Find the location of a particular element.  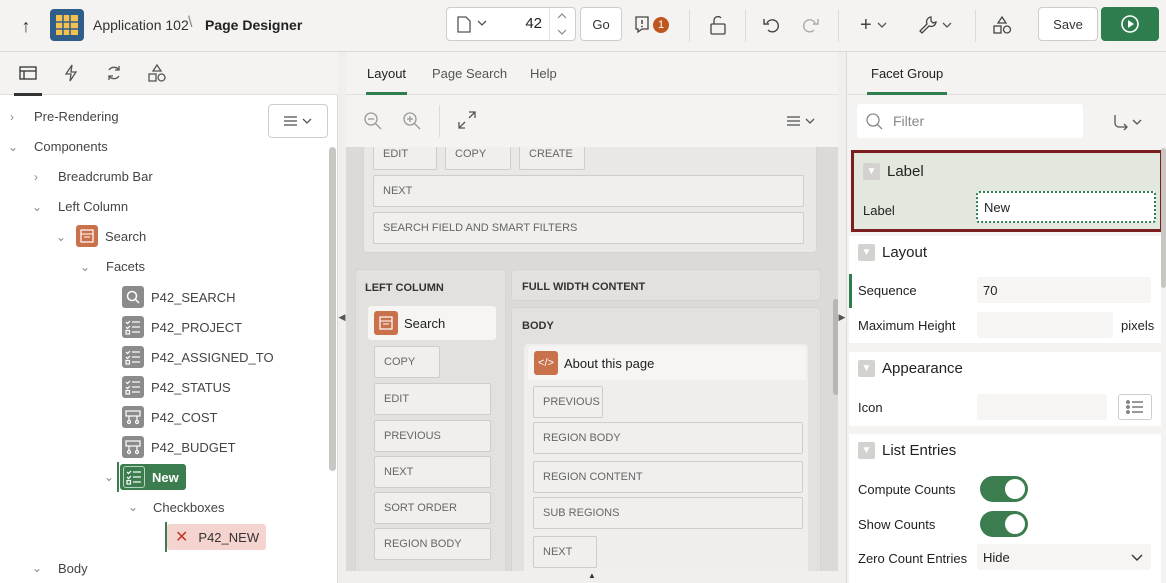

tab-shared-components is located at coordinates (157, 73).